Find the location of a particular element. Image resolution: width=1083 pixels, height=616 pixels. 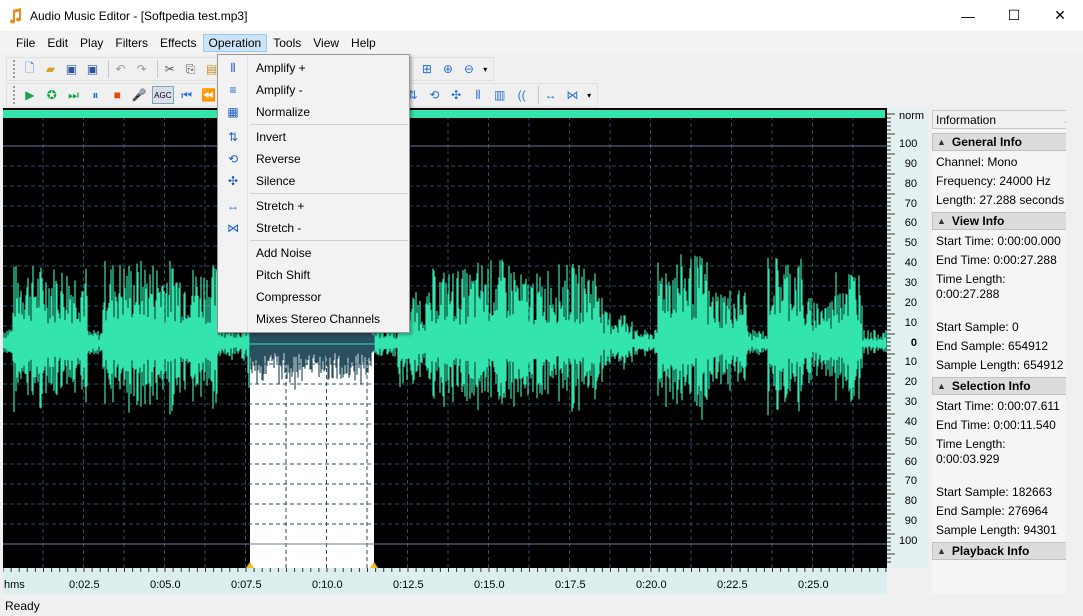

amplify-minus-icon: ≡ is located at coordinates (233, 90).